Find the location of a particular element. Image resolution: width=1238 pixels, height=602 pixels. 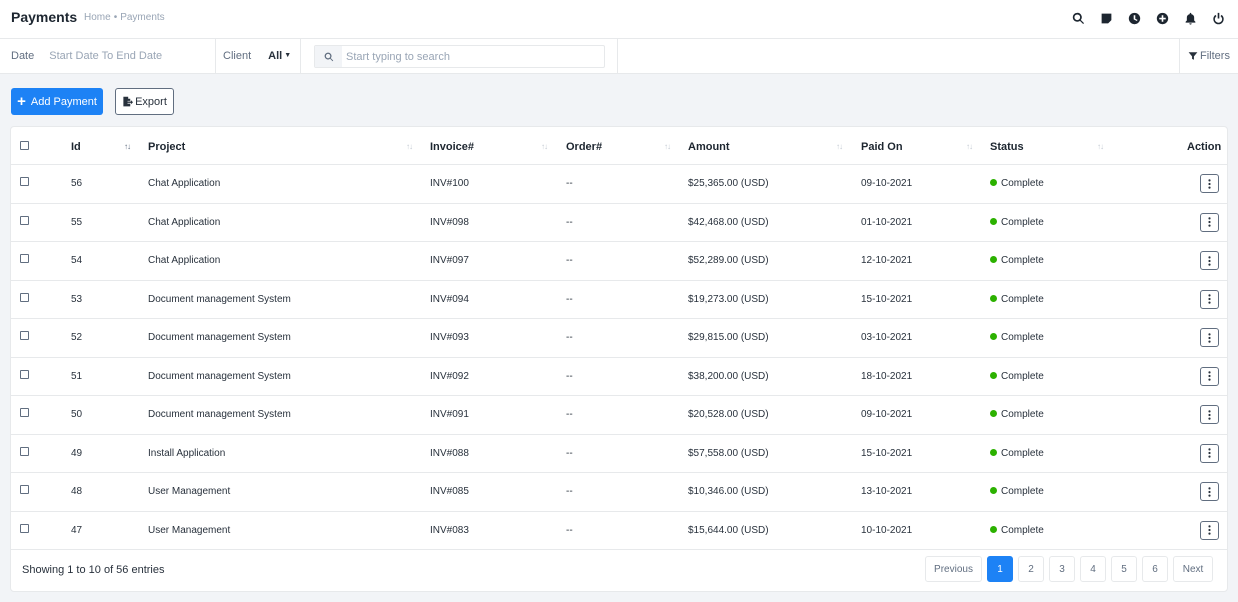

cell-invoice: INV#098 is located at coordinates (449, 222).